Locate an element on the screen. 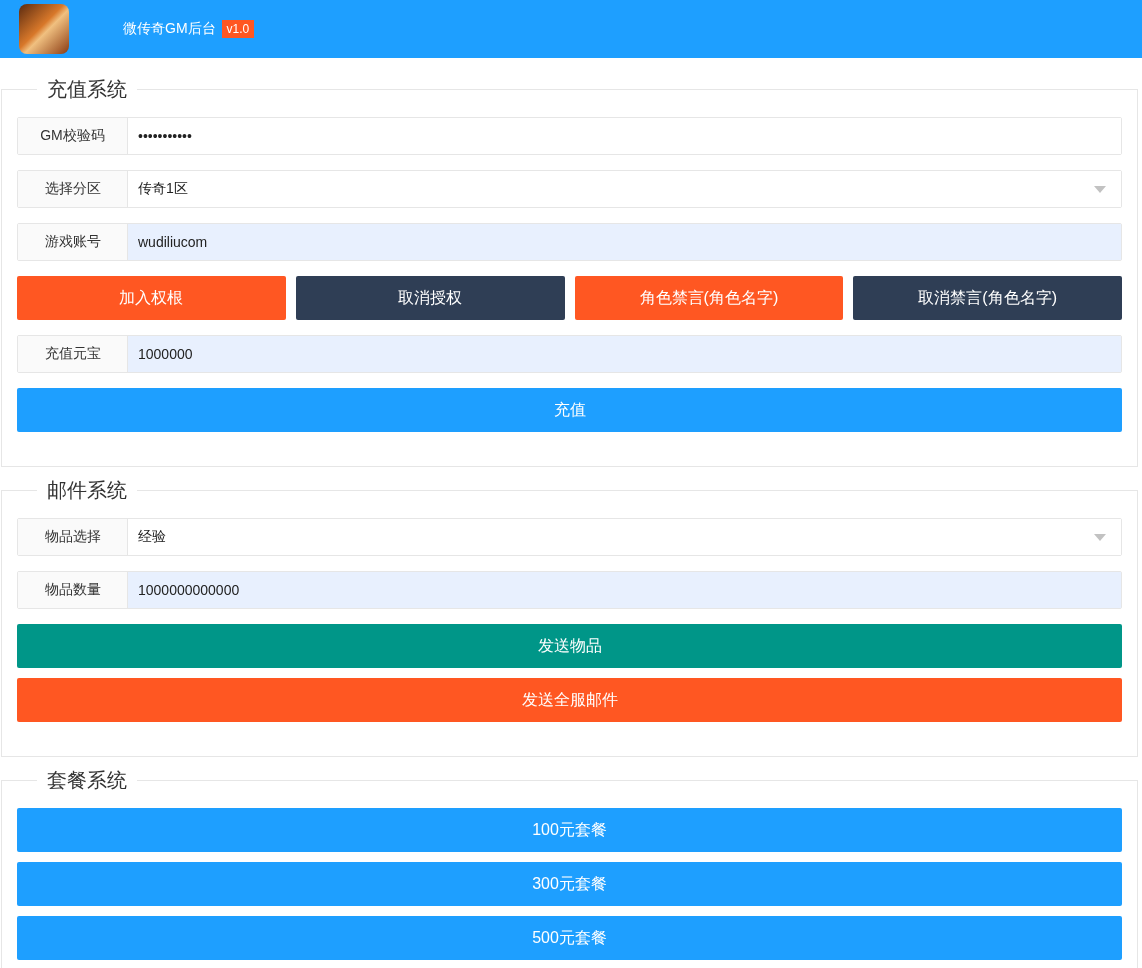  action-button: 发送物品 is located at coordinates (569, 646).